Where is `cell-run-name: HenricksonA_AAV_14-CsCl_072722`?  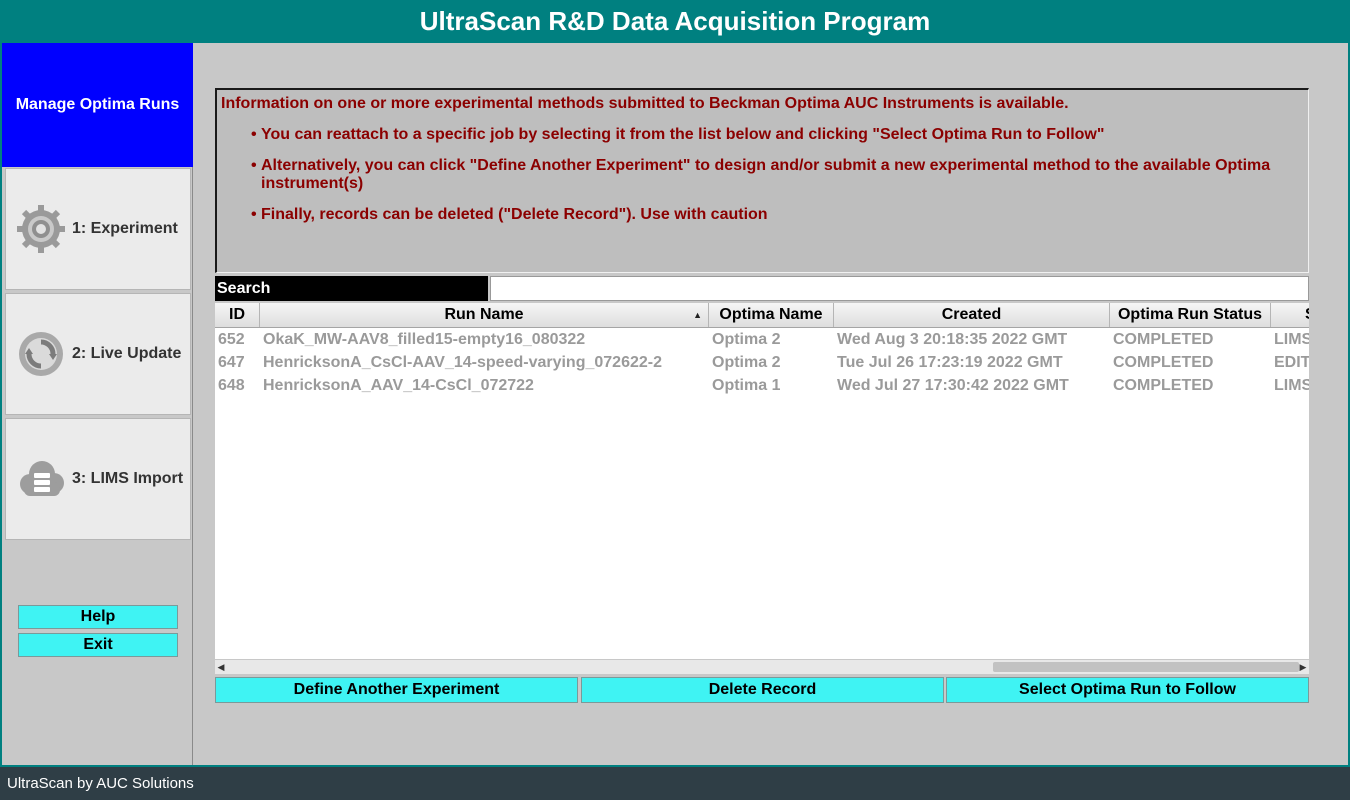 cell-run-name: HenricksonA_AAV_14-CsCl_072722 is located at coordinates (398, 385).